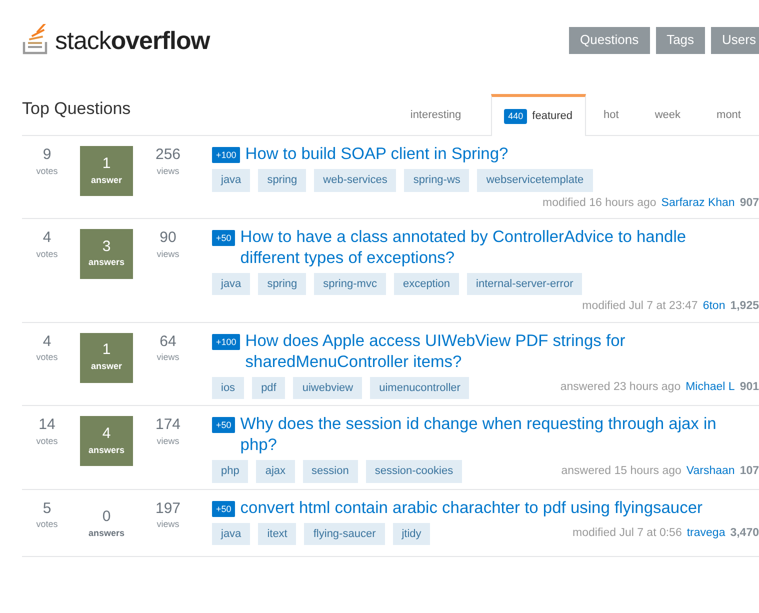  Describe the element at coordinates (609, 40) in the screenshot. I see `nav-button: Questions` at that location.